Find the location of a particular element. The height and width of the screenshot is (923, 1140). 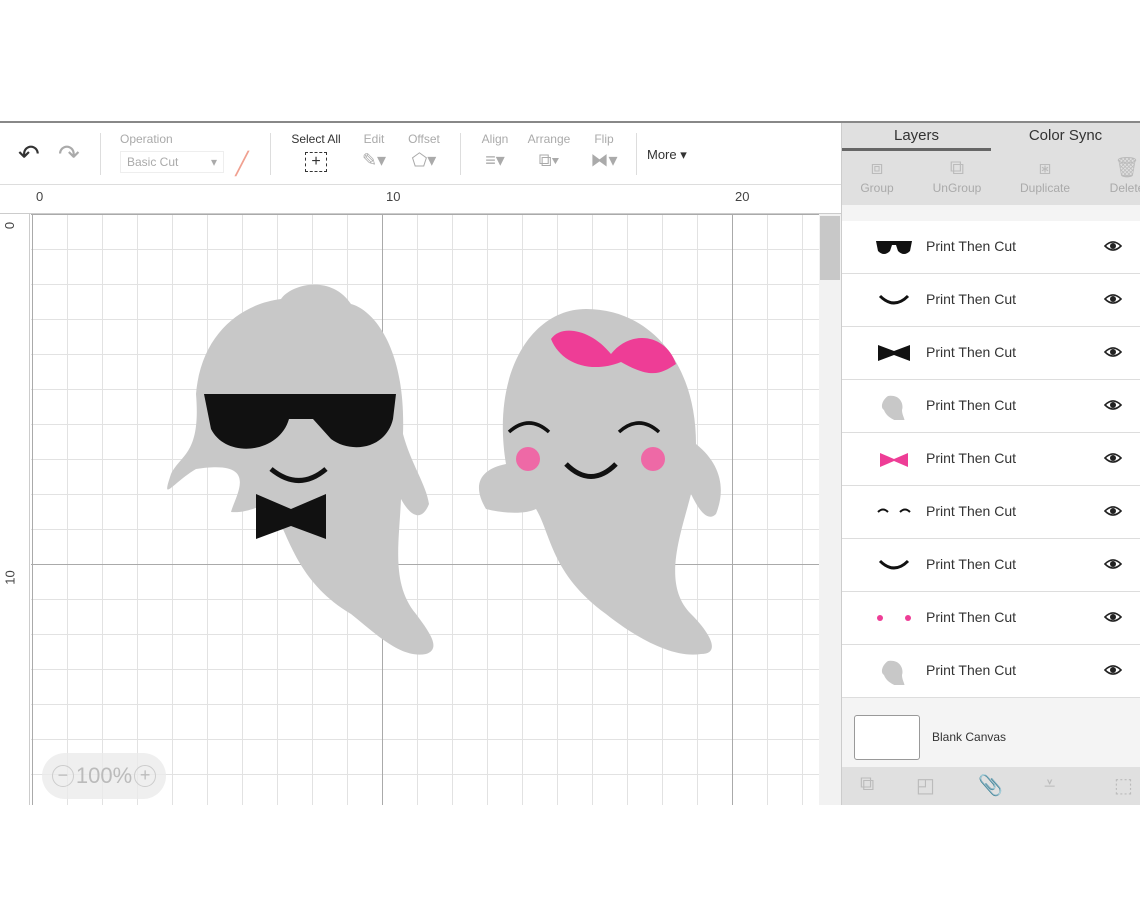

slice-icon: ⧉ is located at coordinates (867, 784).